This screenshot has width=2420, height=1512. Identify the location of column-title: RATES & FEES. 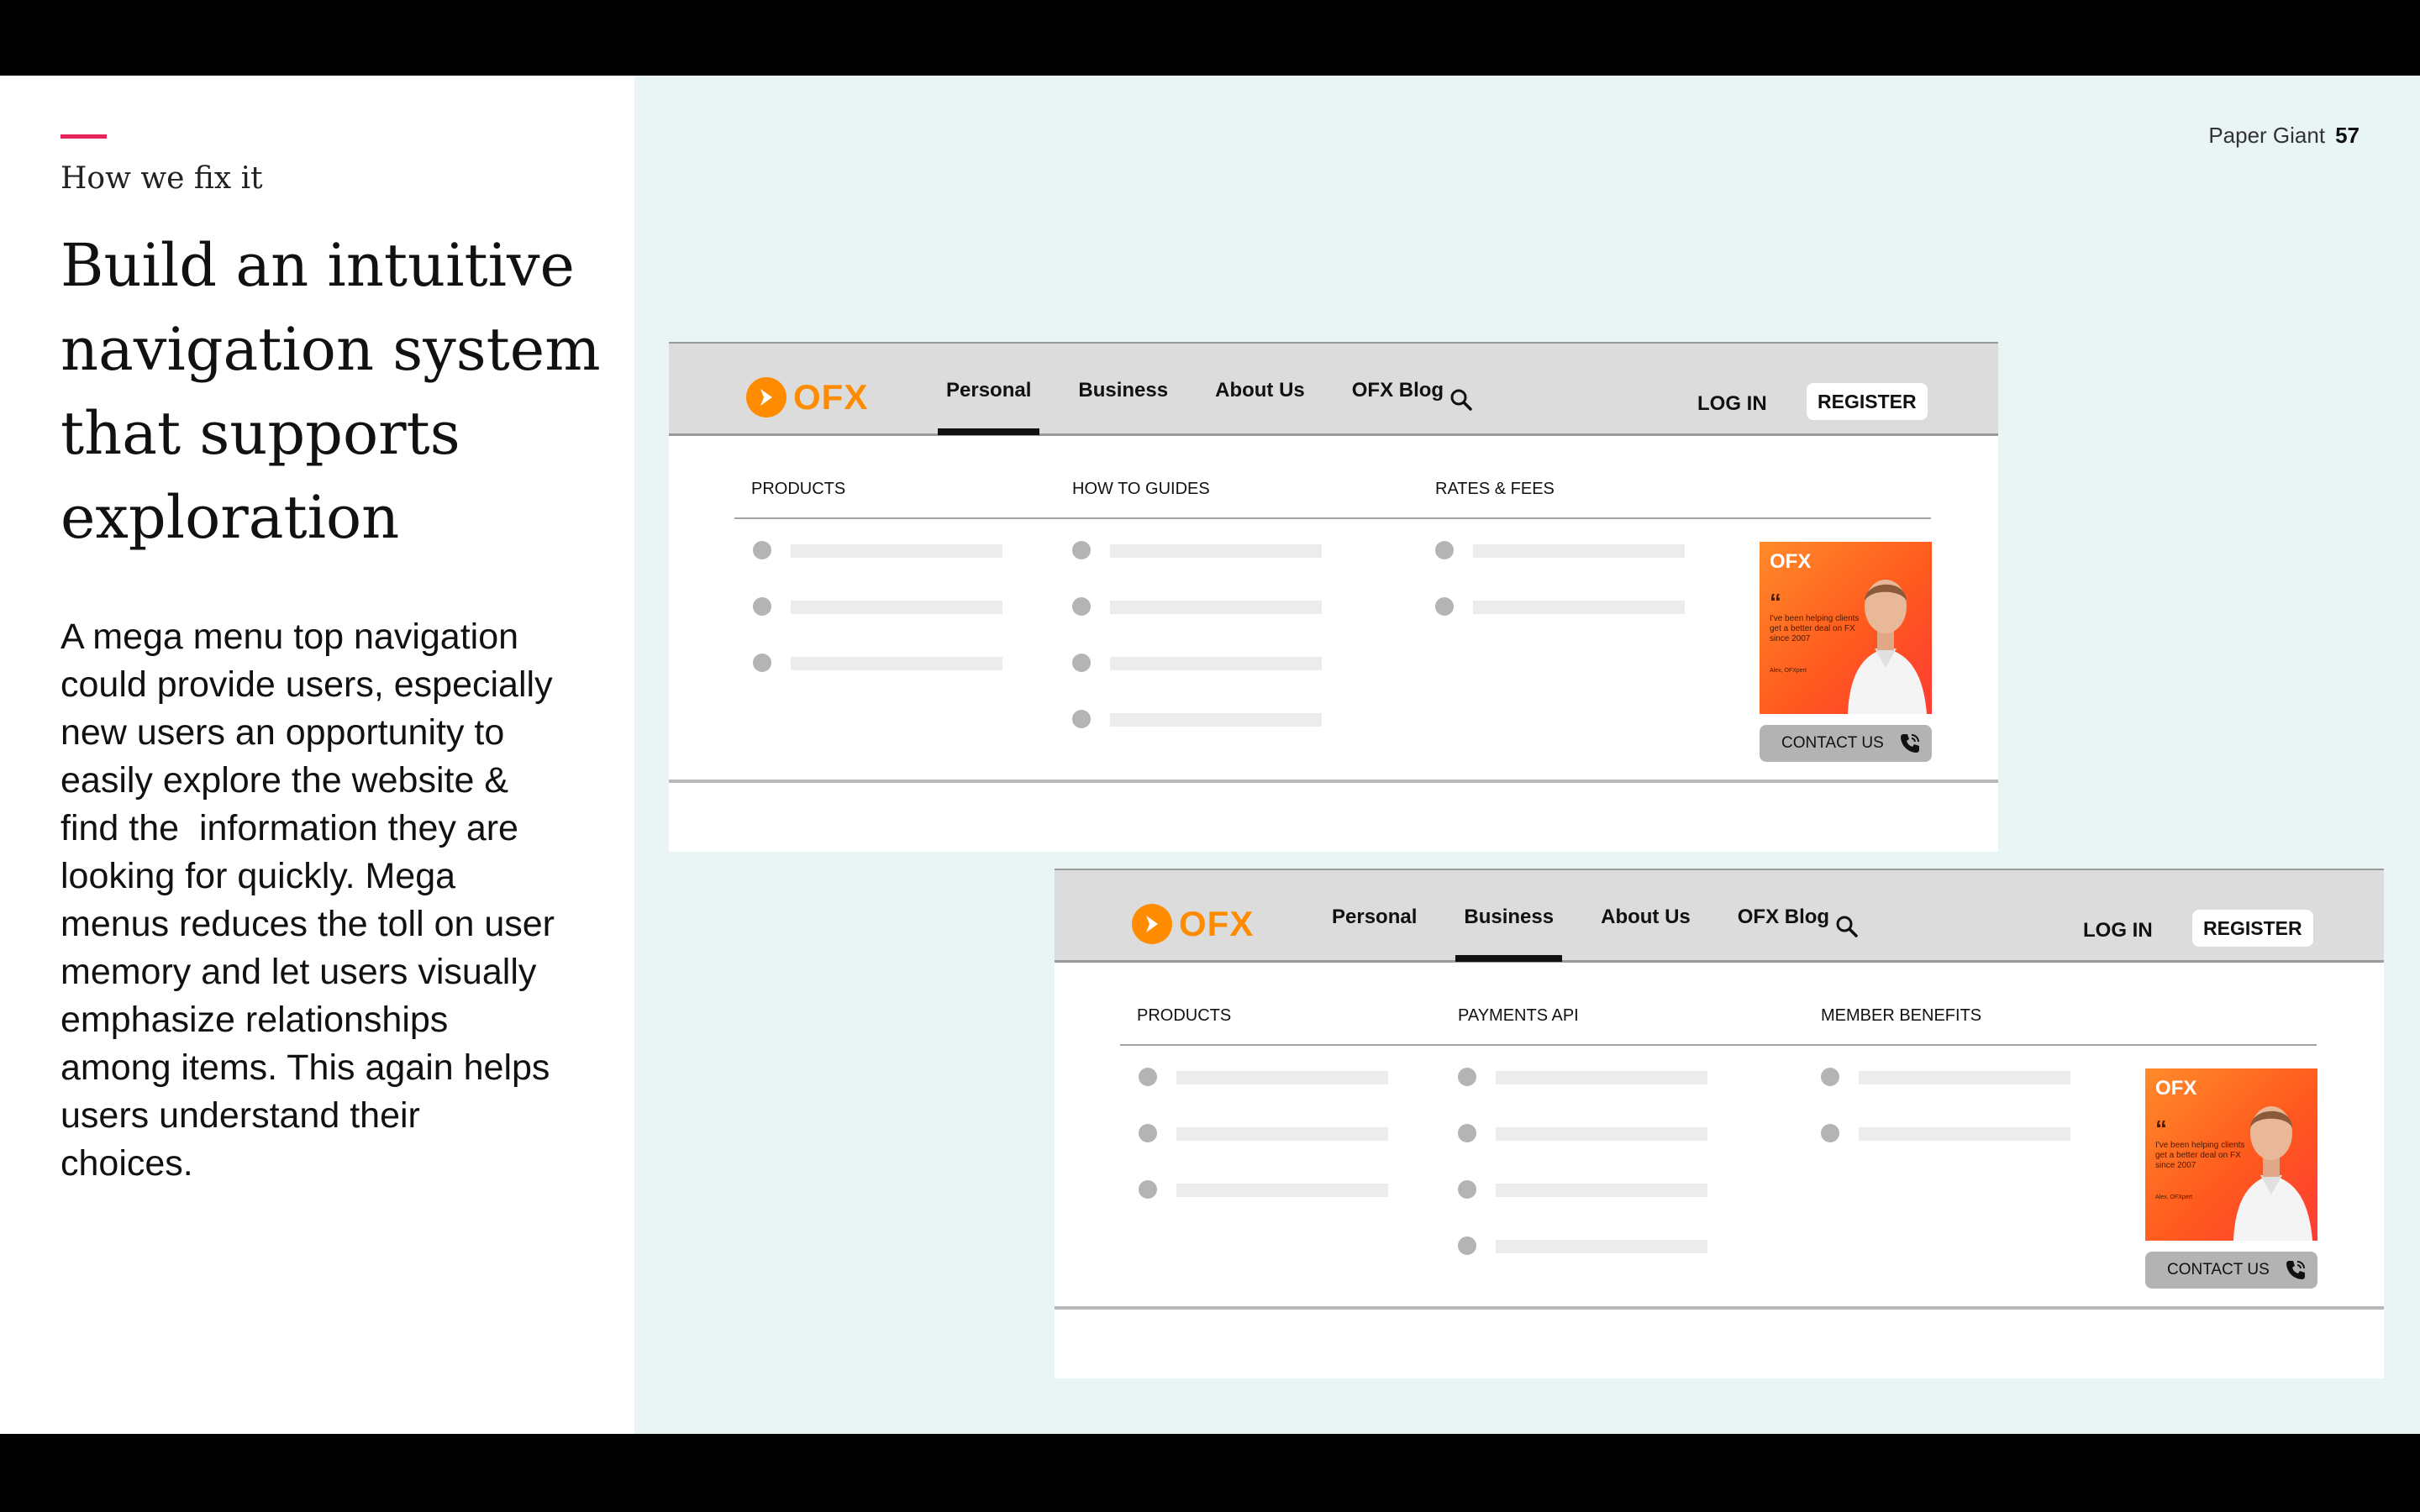
(1495, 489).